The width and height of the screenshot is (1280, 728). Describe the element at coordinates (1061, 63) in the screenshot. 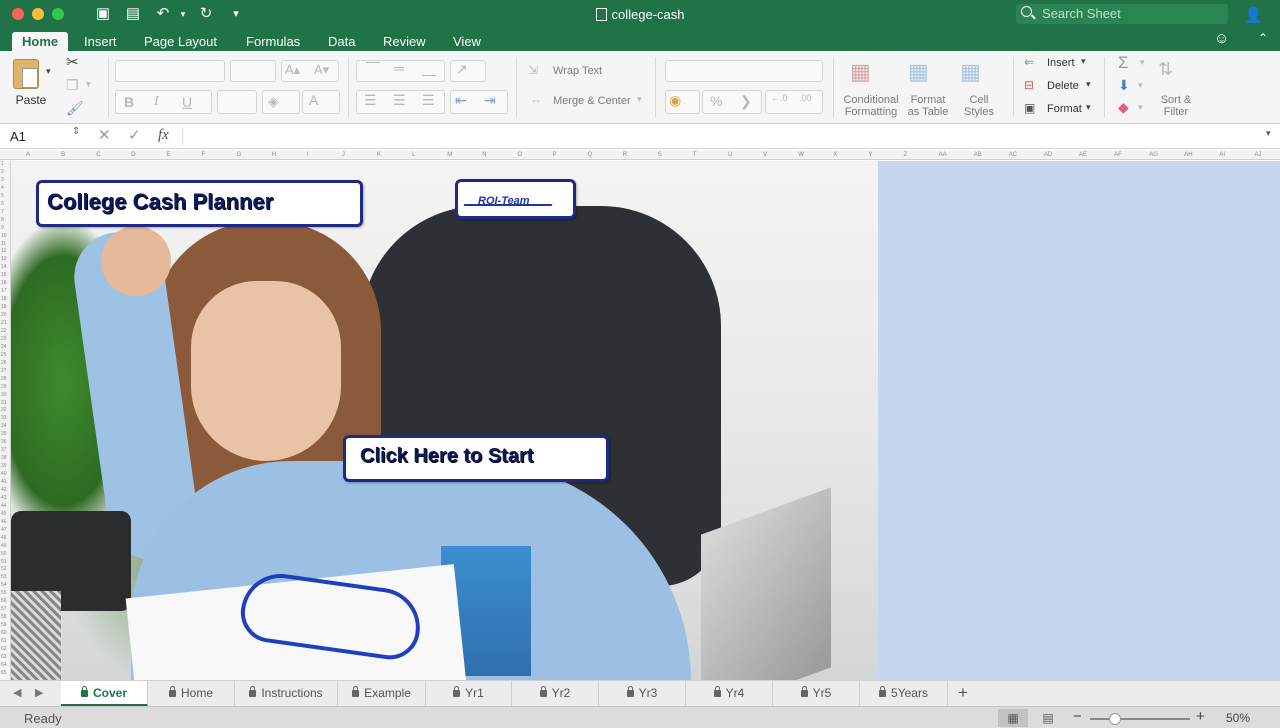

I see `insert-cells-button: Insert` at that location.